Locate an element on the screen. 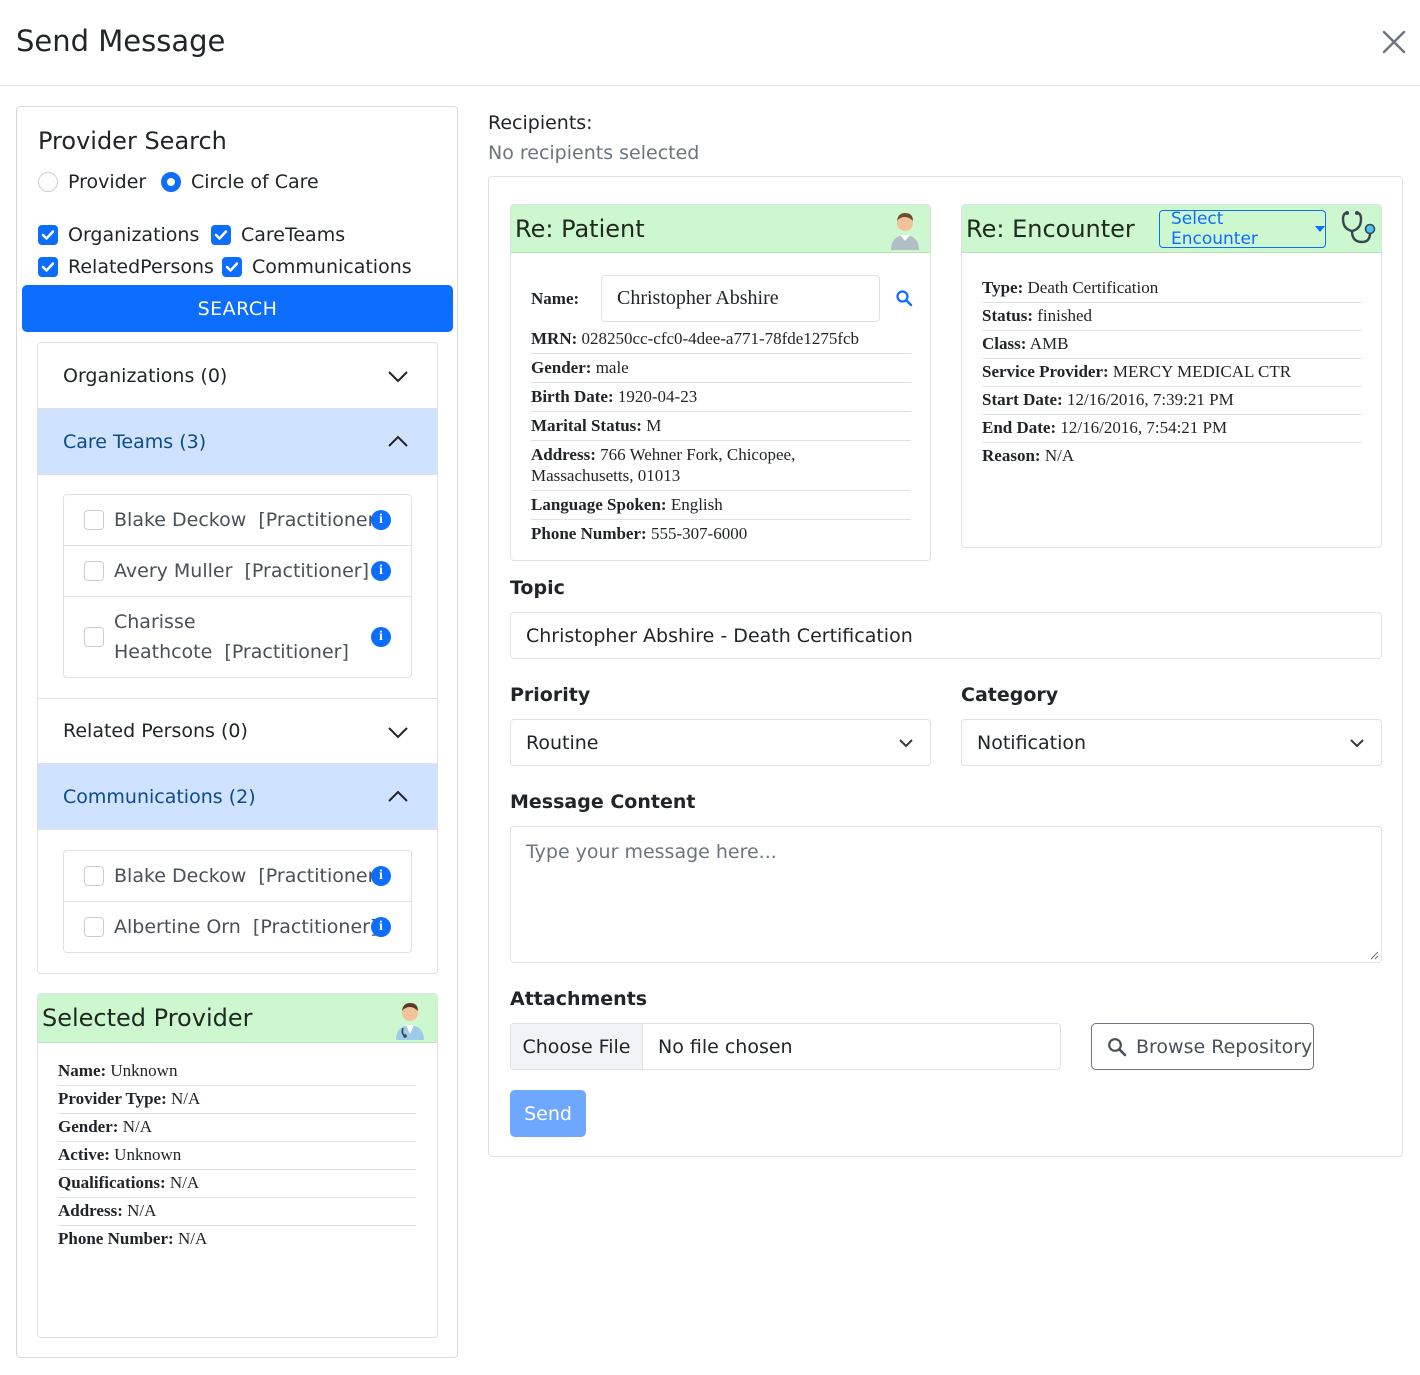 This screenshot has width=1420, height=1375. radio-provider-circle is located at coordinates (48, 182).